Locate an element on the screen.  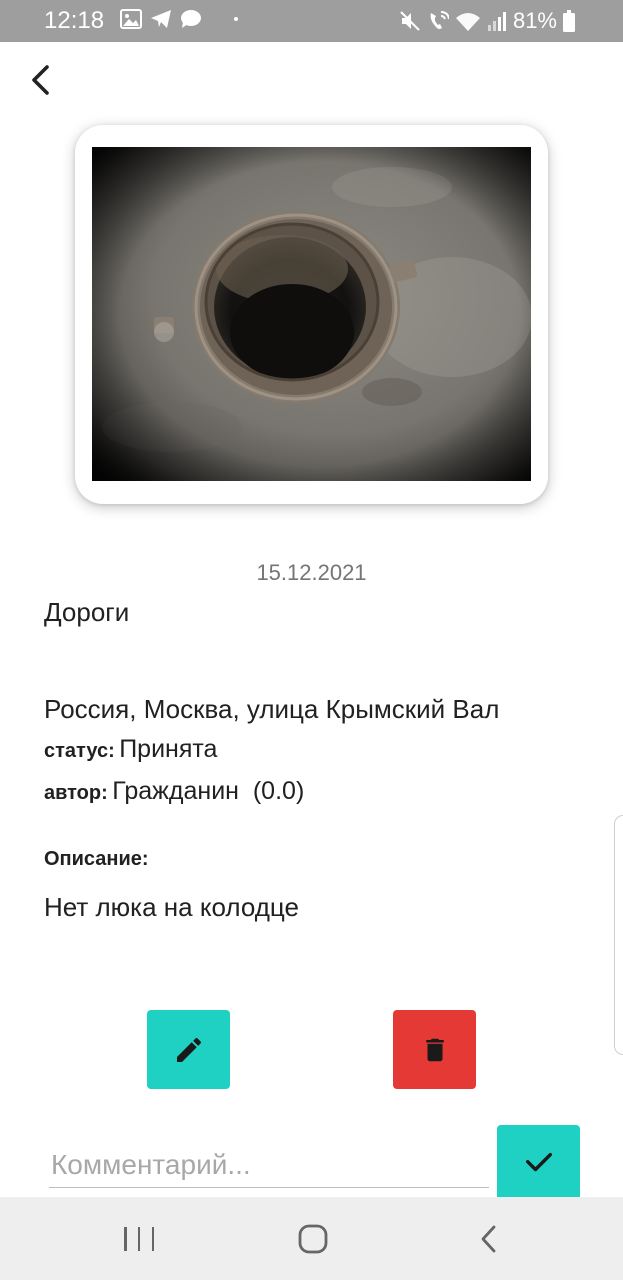
signal-icon is located at coordinates (496, 21).